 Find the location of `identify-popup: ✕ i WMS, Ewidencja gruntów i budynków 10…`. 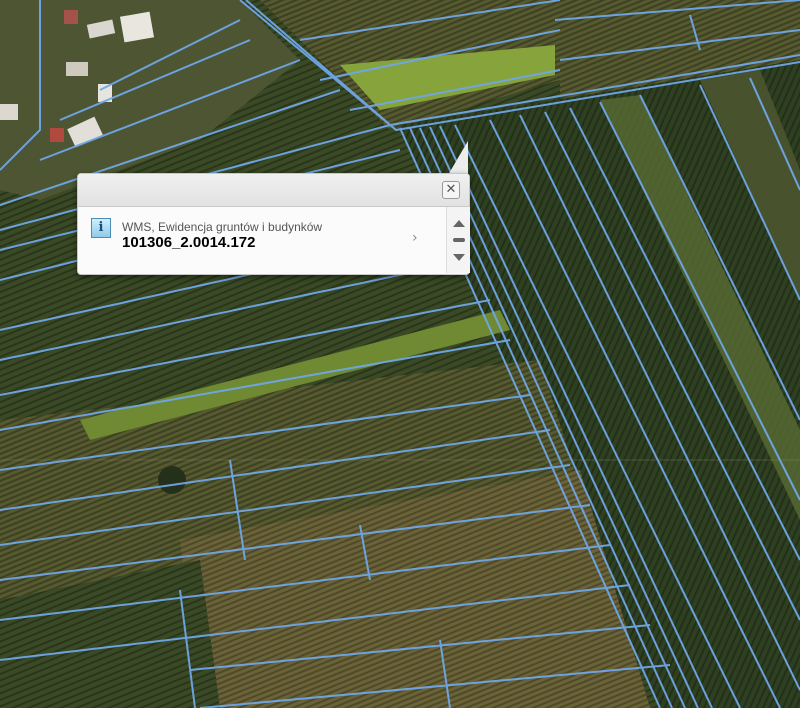

identify-popup: ✕ i WMS, Ewidencja gruntów i budynków 10… is located at coordinates (273, 224).